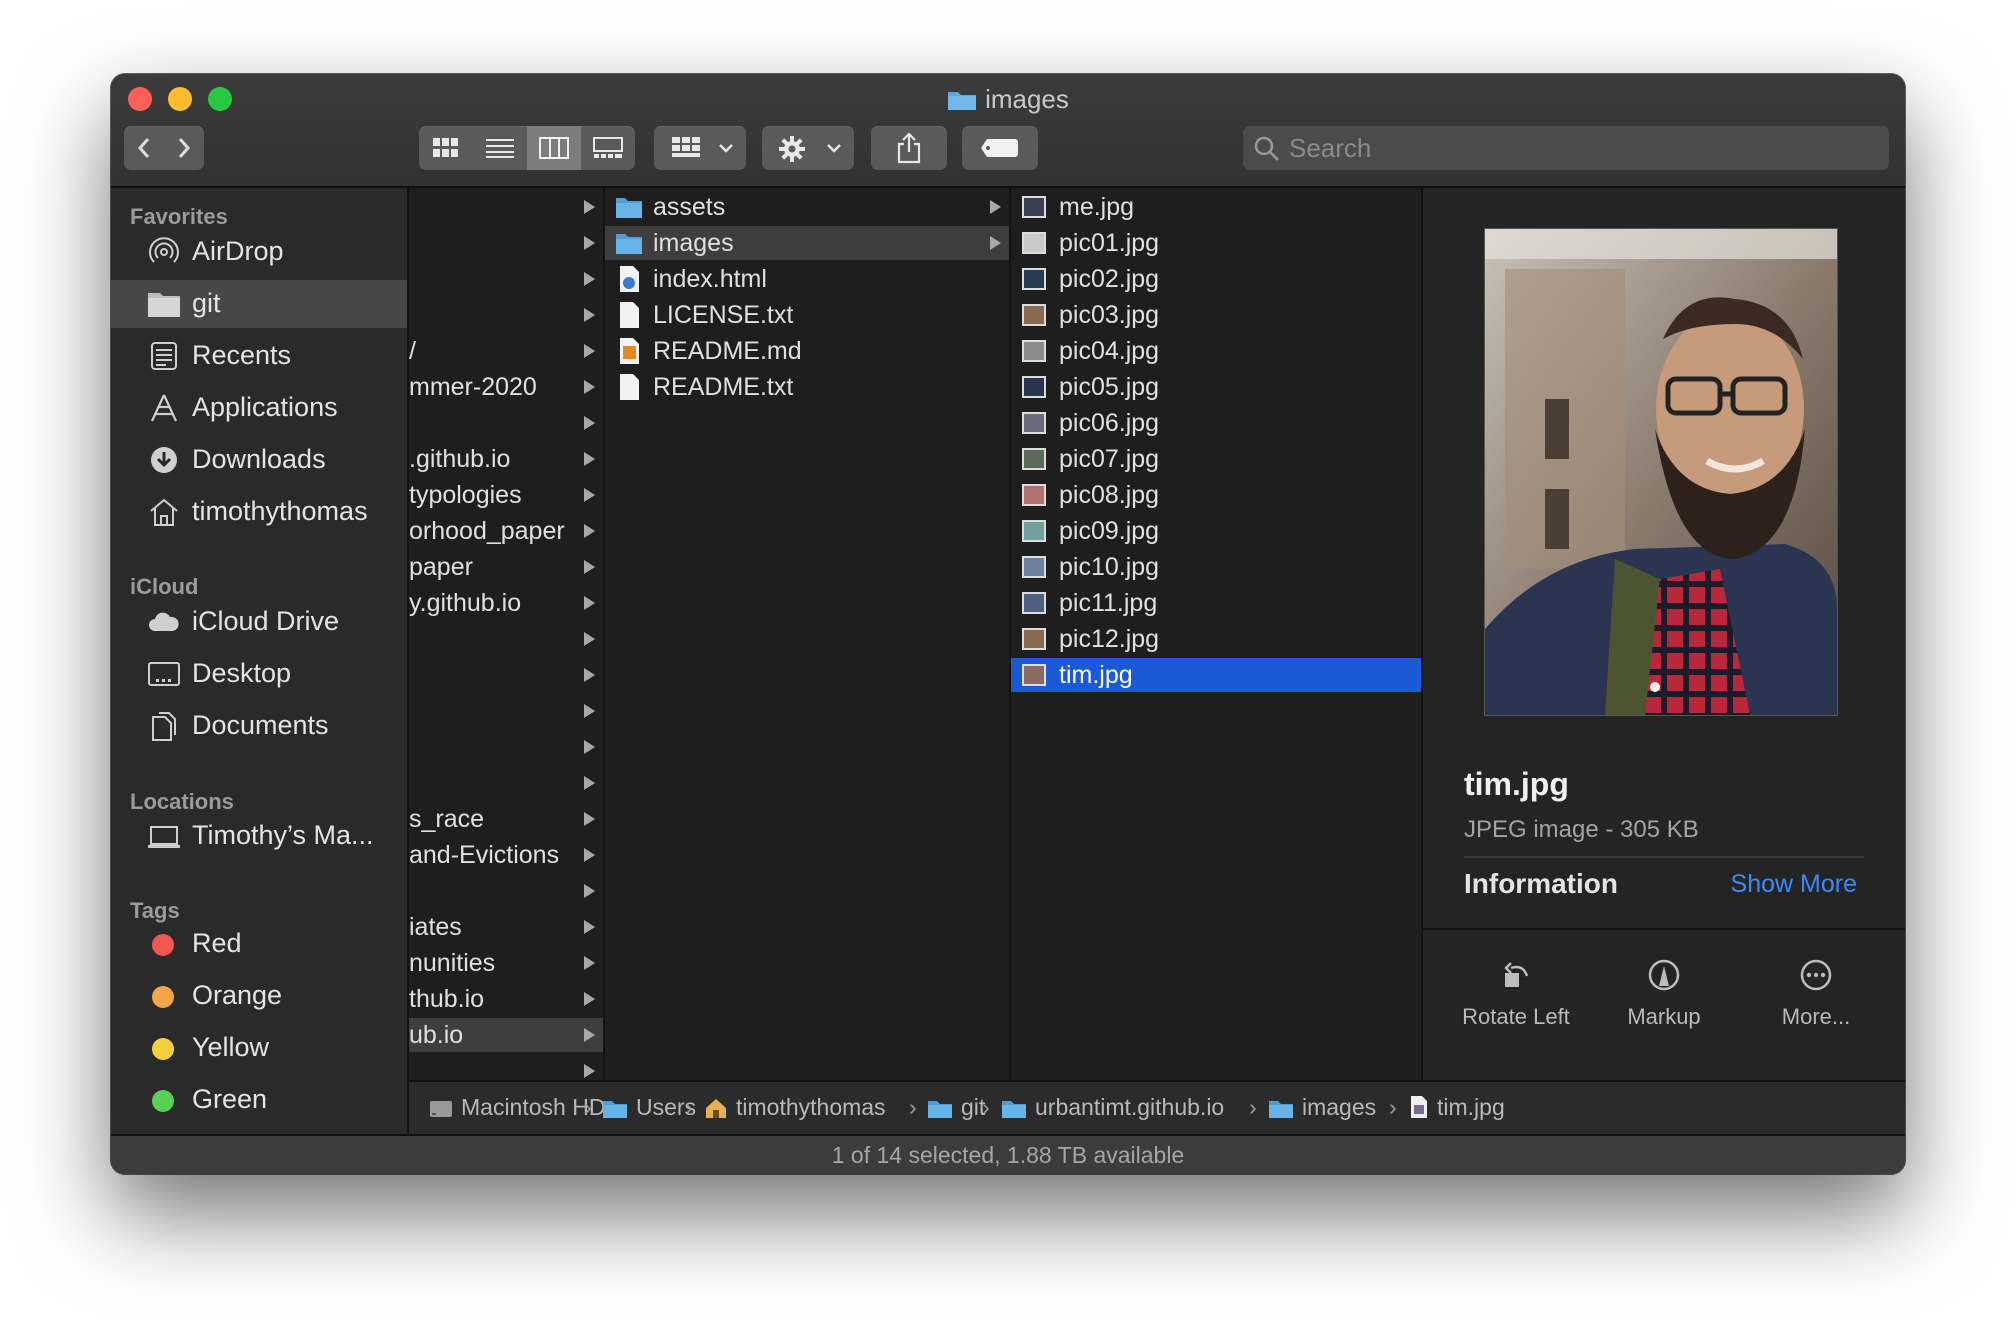 This screenshot has width=2016, height=1322. Describe the element at coordinates (506, 855) in the screenshot. I see `list-item: and-Evictions` at that location.